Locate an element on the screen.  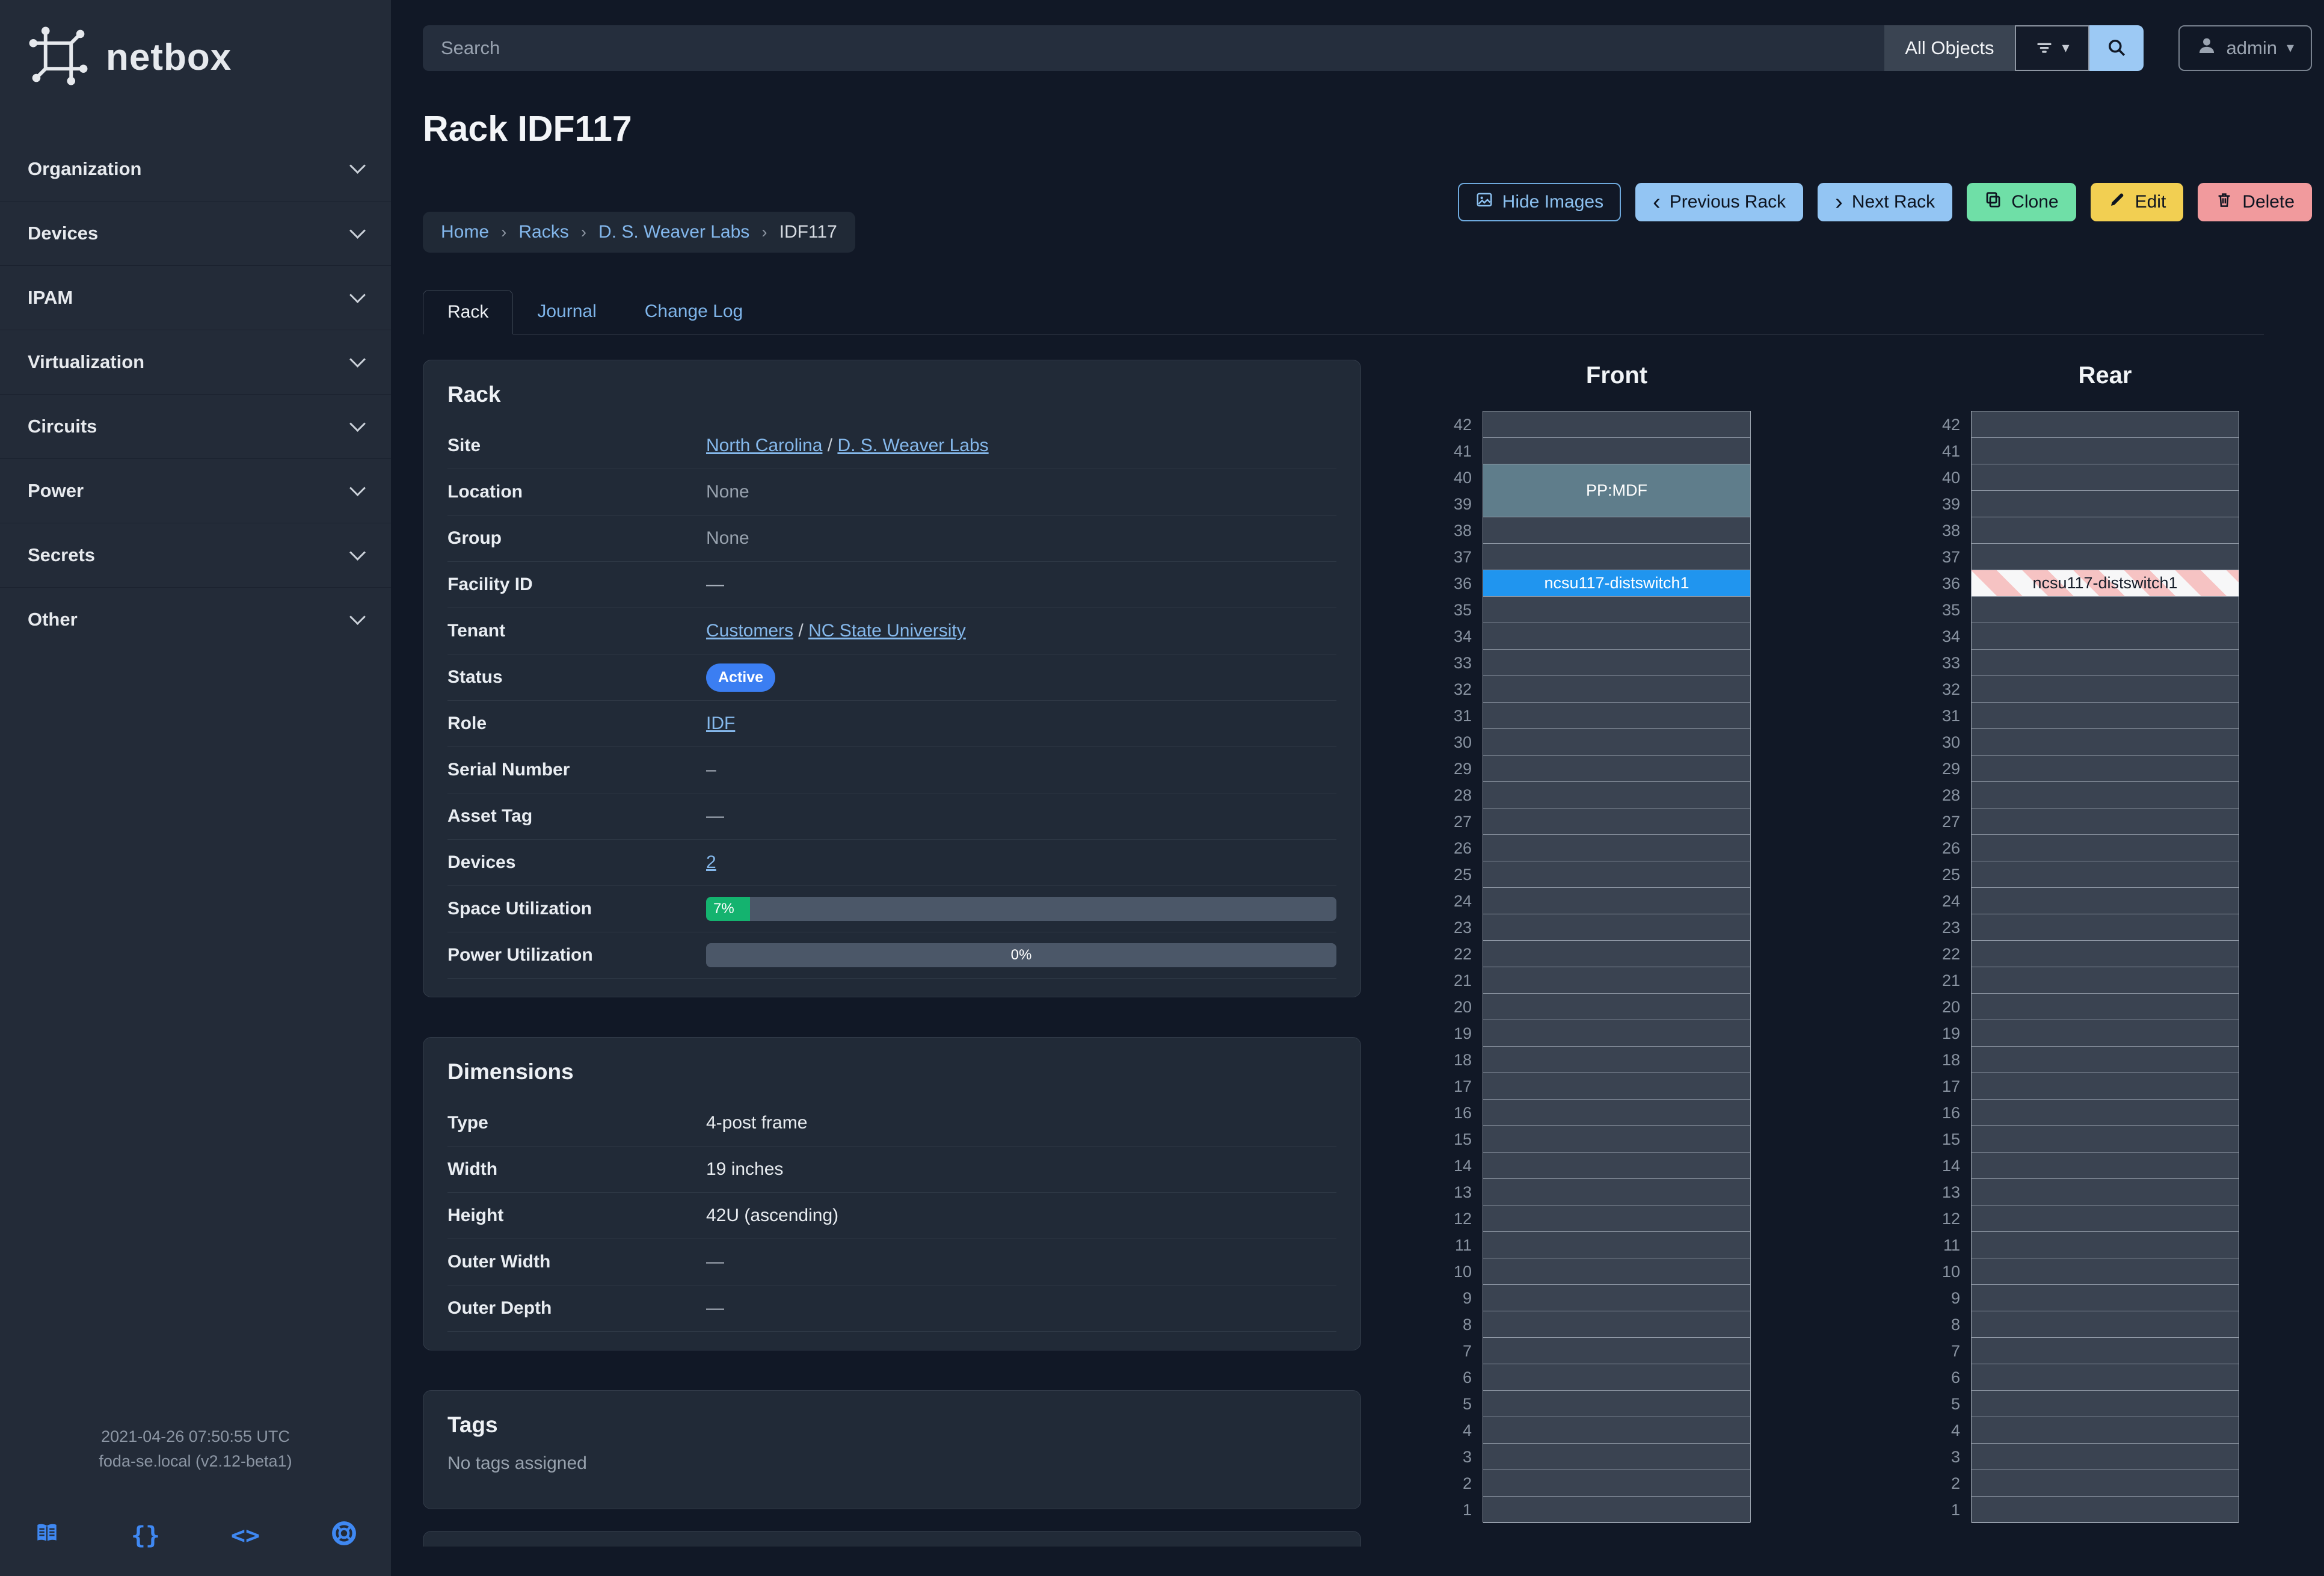
code-icon: <> is located at coordinates (246, 1536).